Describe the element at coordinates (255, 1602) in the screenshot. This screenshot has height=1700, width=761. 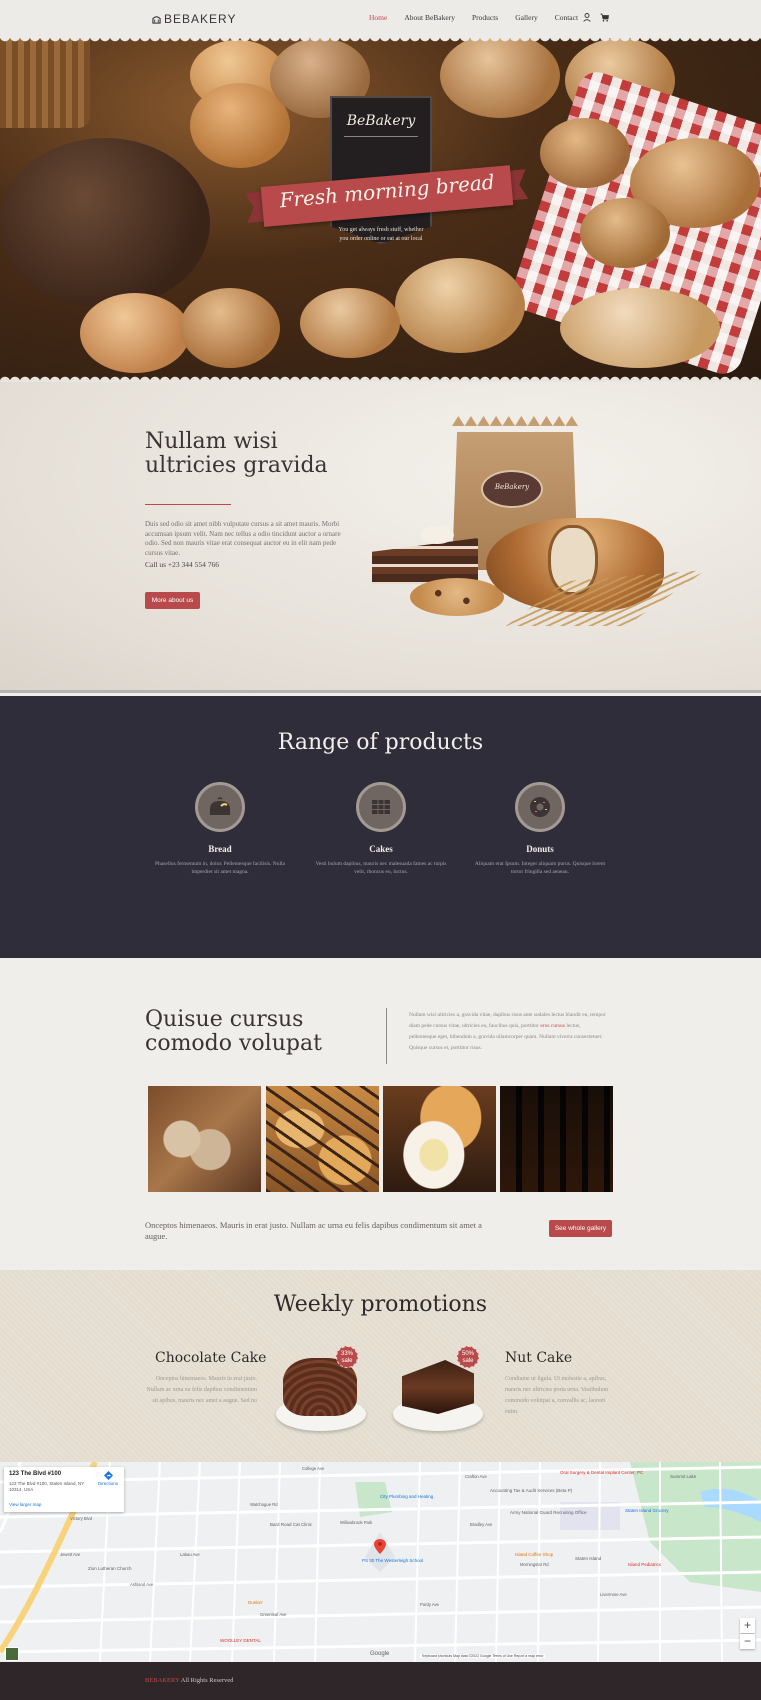
I see `map-poi: Dunkin'` at that location.